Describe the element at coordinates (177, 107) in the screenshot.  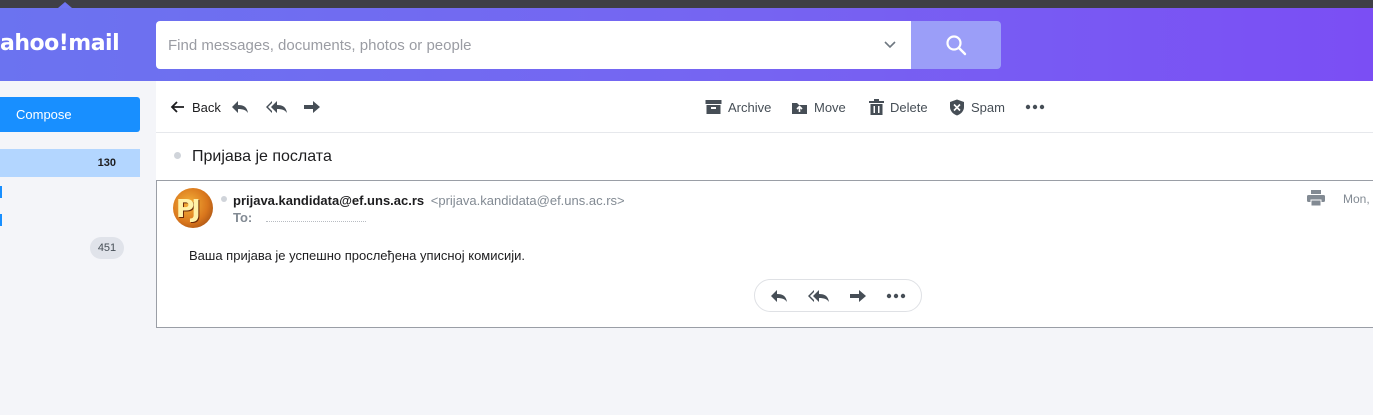
I see `arrow-left-icon` at that location.